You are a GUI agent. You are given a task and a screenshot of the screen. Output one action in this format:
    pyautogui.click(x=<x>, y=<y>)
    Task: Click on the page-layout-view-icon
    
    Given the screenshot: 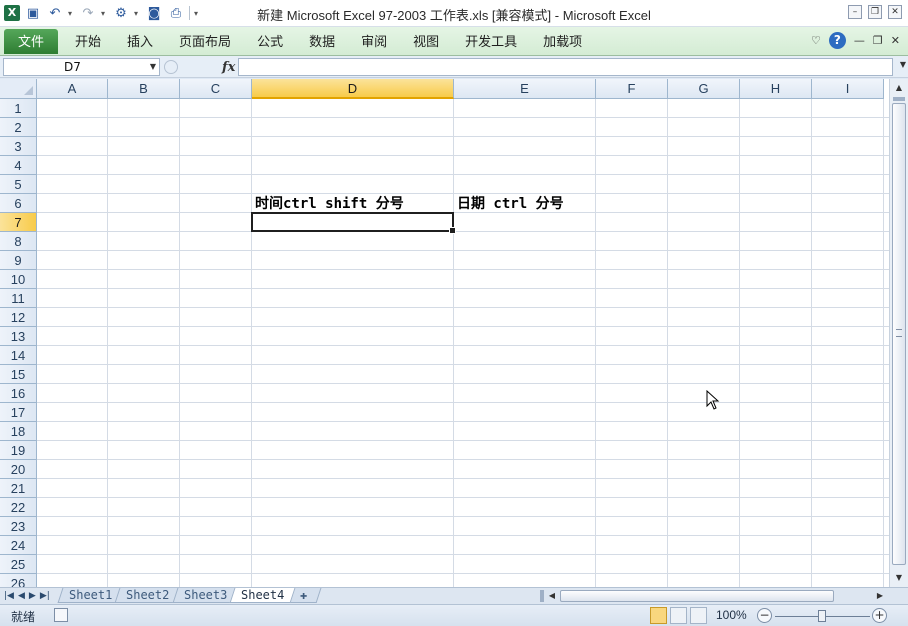 What is the action you would take?
    pyautogui.click(x=678, y=615)
    